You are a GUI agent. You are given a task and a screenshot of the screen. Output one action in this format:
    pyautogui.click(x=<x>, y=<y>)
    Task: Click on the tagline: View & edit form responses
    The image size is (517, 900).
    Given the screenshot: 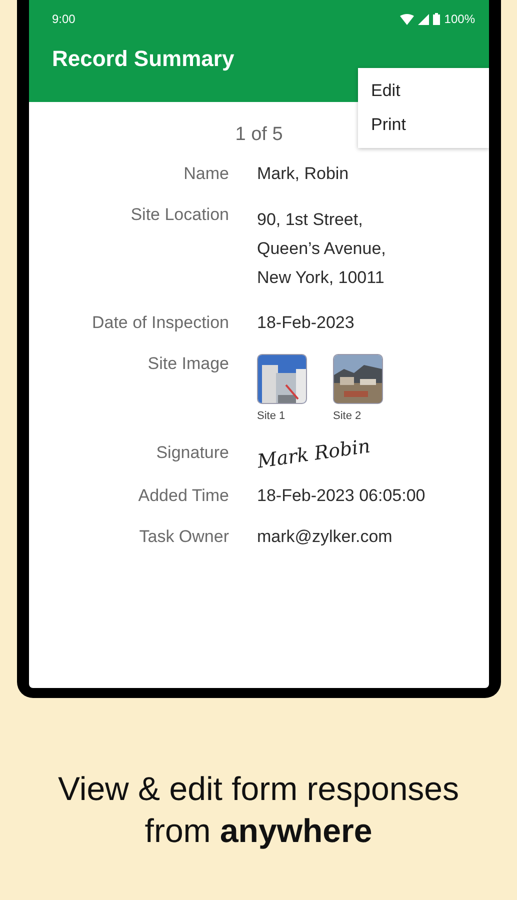 What is the action you would take?
    pyautogui.click(x=259, y=789)
    